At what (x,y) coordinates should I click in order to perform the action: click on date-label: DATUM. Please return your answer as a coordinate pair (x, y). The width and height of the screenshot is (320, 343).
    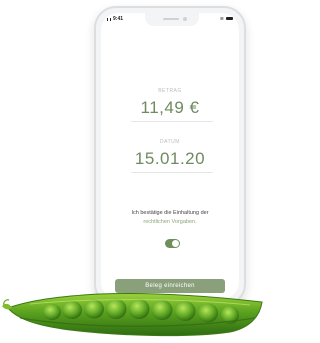
    Looking at the image, I should click on (170, 142).